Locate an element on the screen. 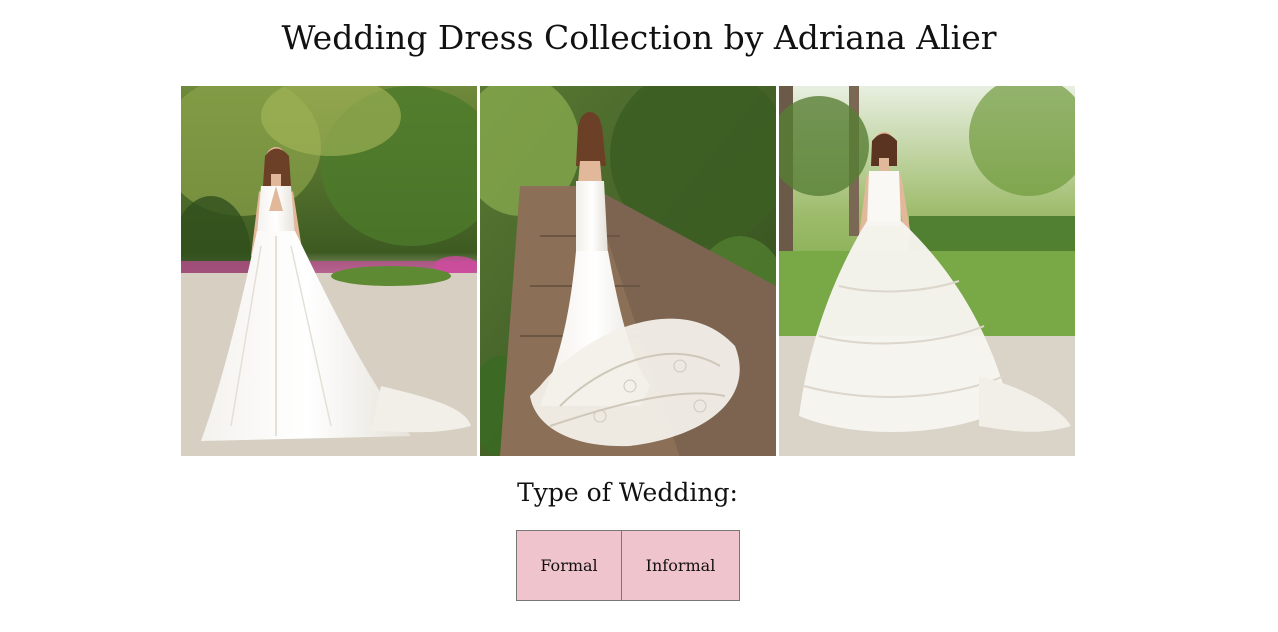 The image size is (1278, 632). wedding-type-buttons: Formal Informal is located at coordinates (628, 565).